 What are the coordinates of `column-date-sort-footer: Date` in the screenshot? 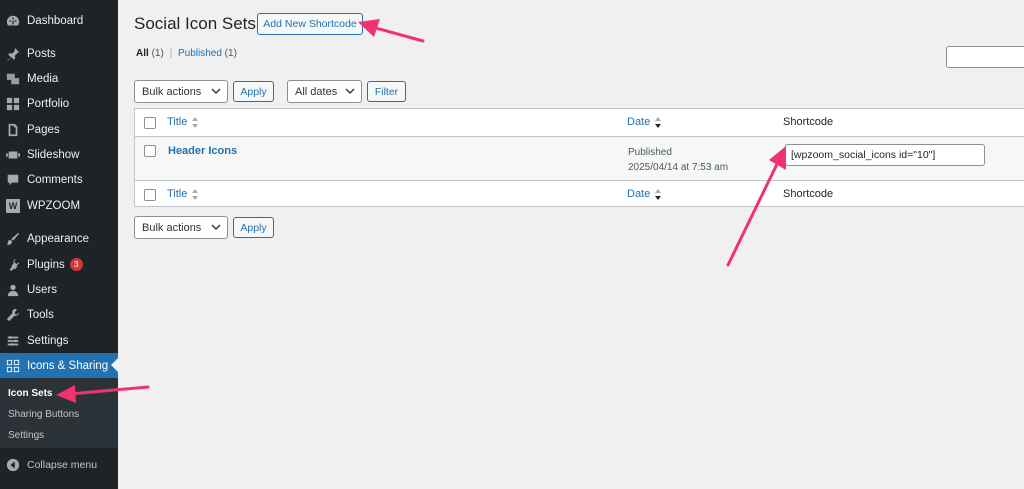 It's located at (644, 194).